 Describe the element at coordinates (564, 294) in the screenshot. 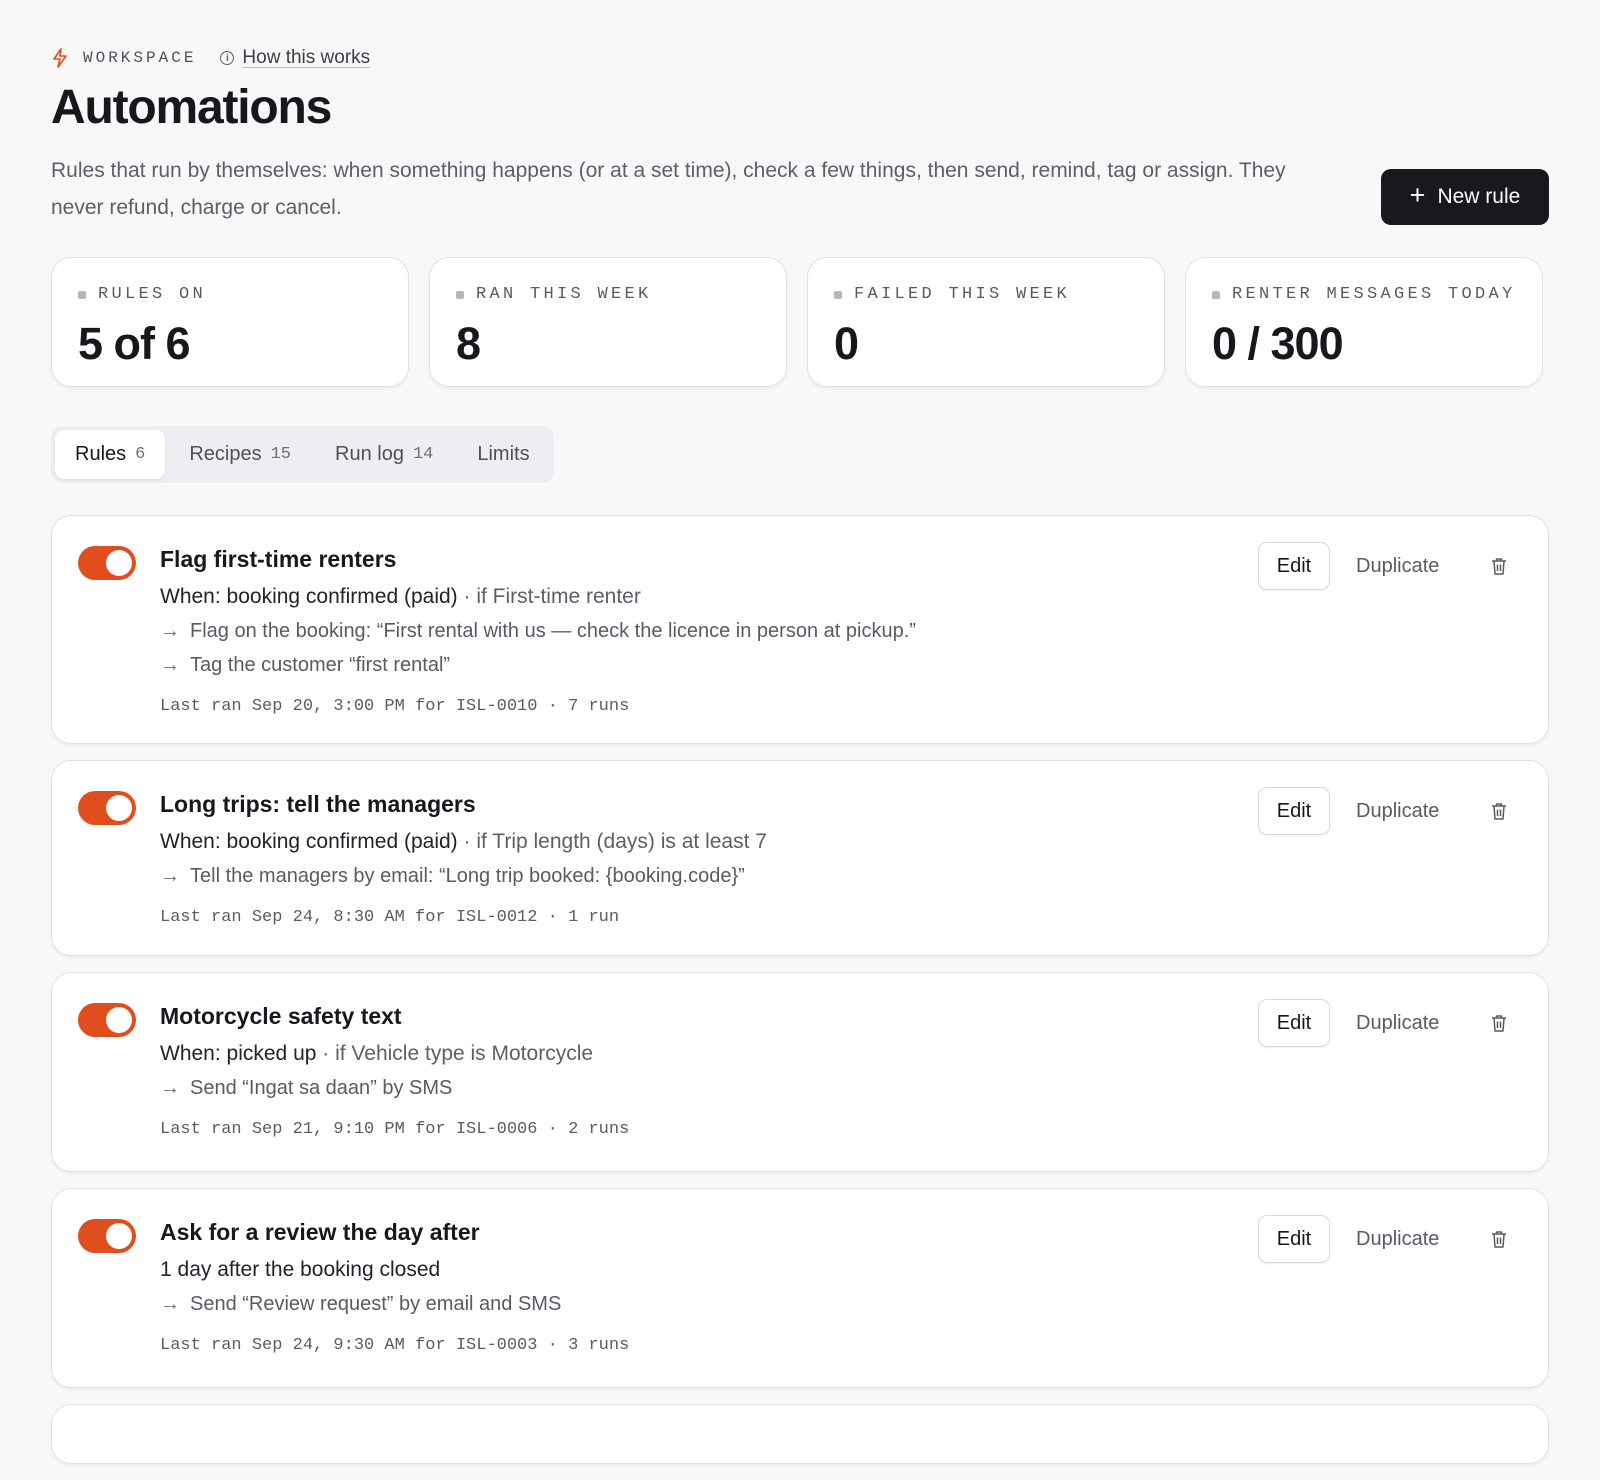

I see `stat-label: RAN THIS WEEK` at that location.